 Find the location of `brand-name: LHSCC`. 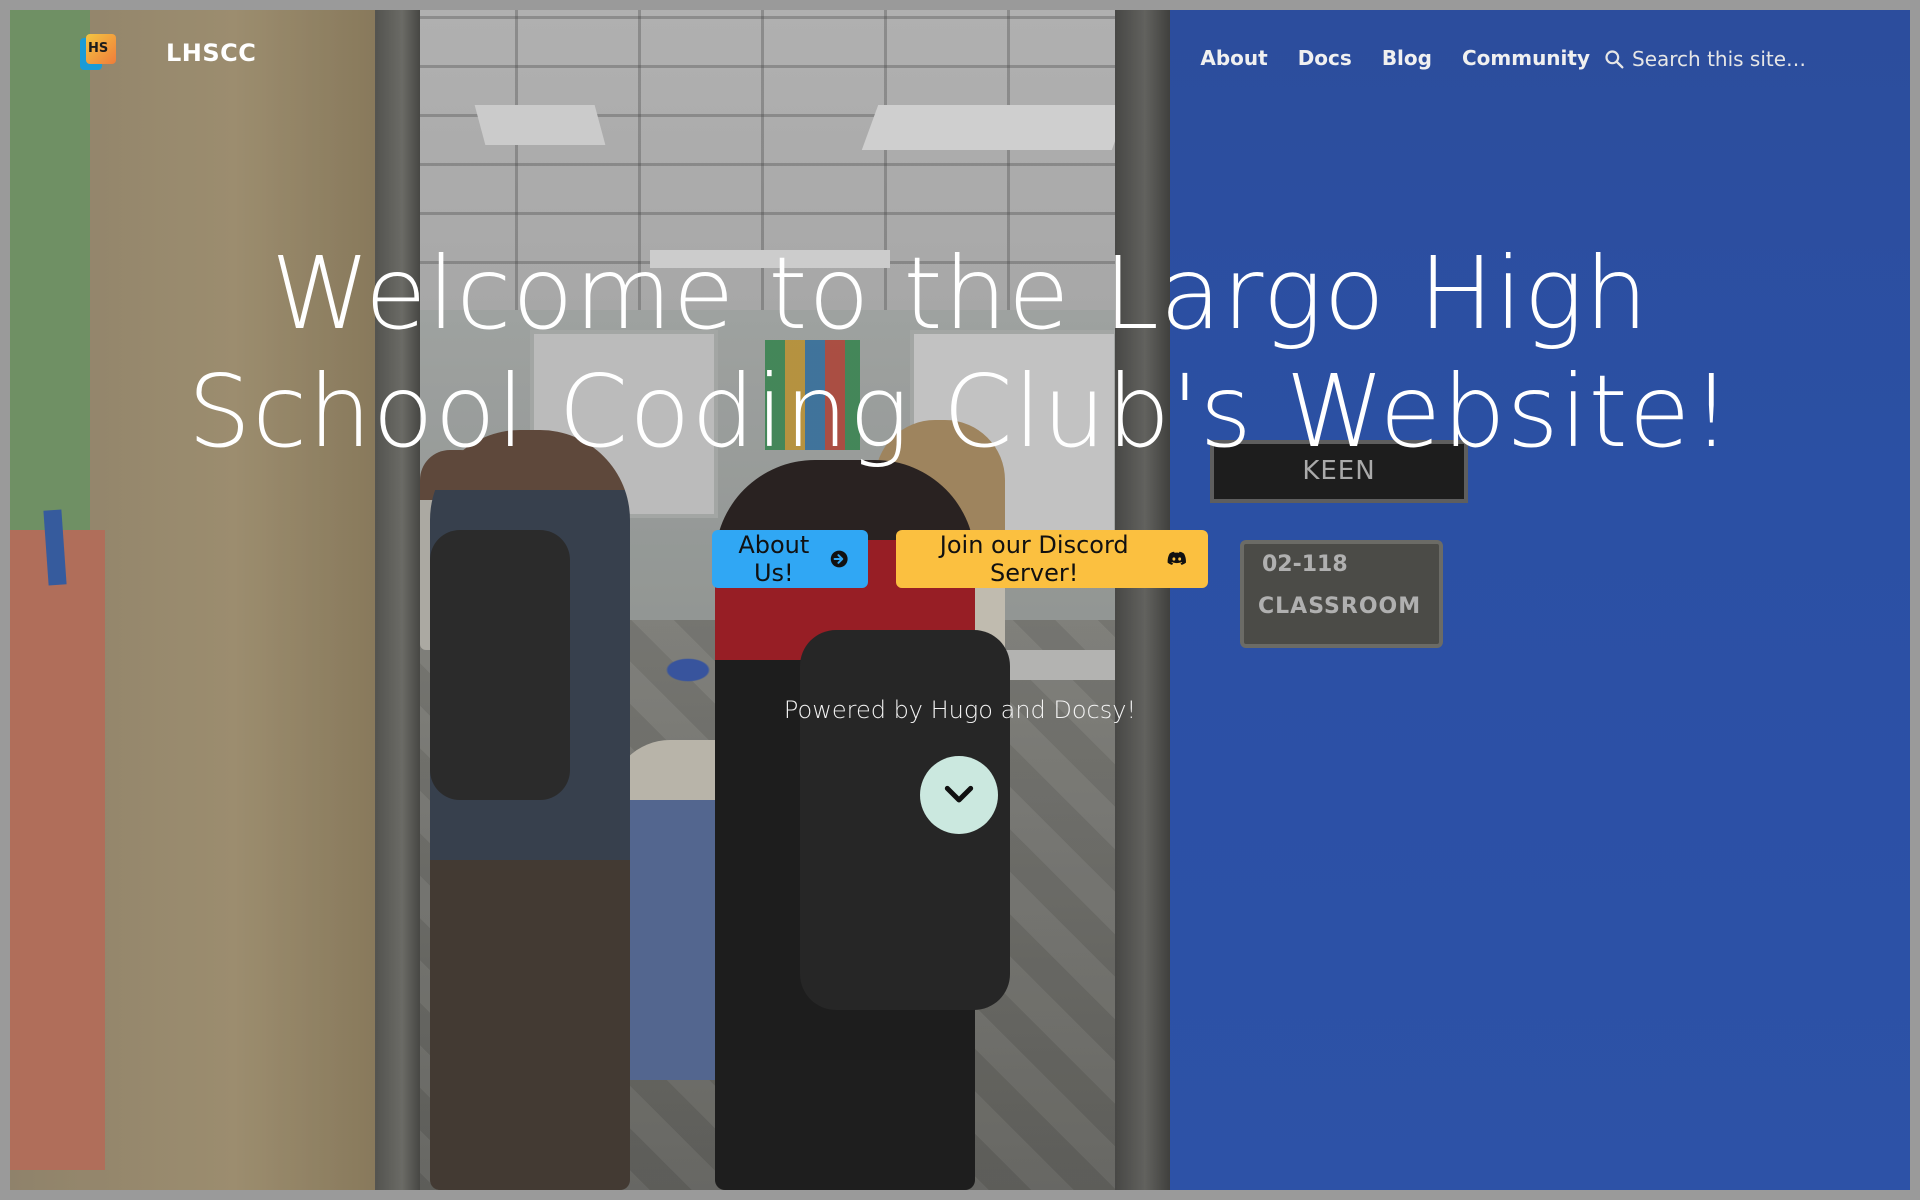

brand-name: LHSCC is located at coordinates (211, 53).